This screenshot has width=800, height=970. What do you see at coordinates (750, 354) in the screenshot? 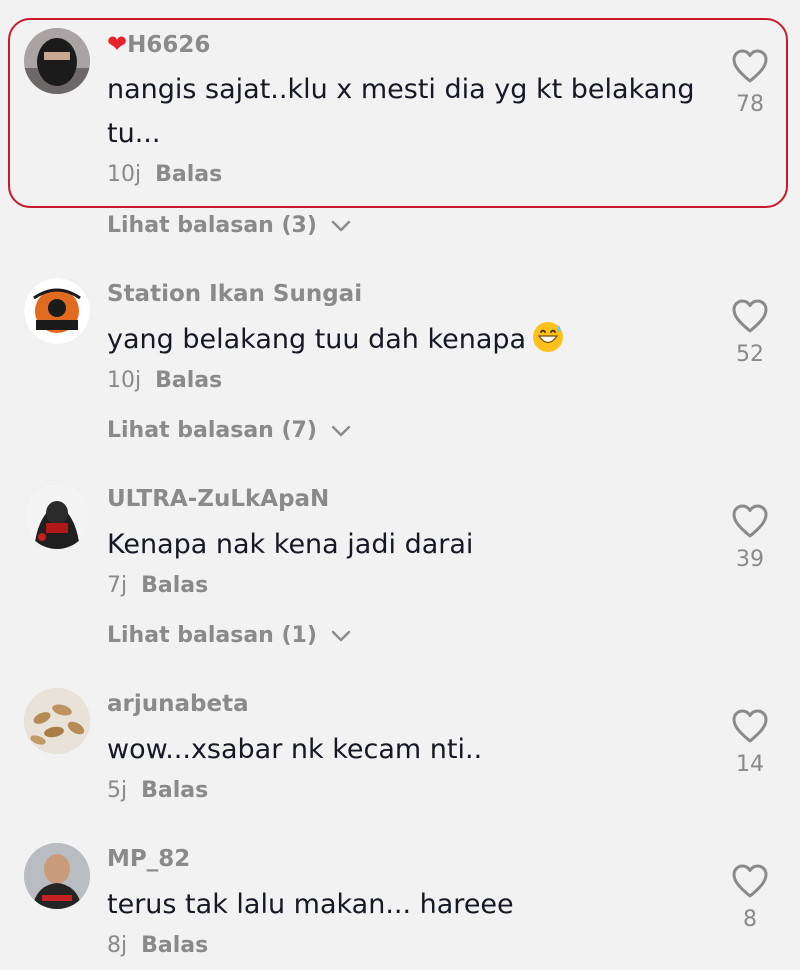
I see `like-count: 52` at bounding box center [750, 354].